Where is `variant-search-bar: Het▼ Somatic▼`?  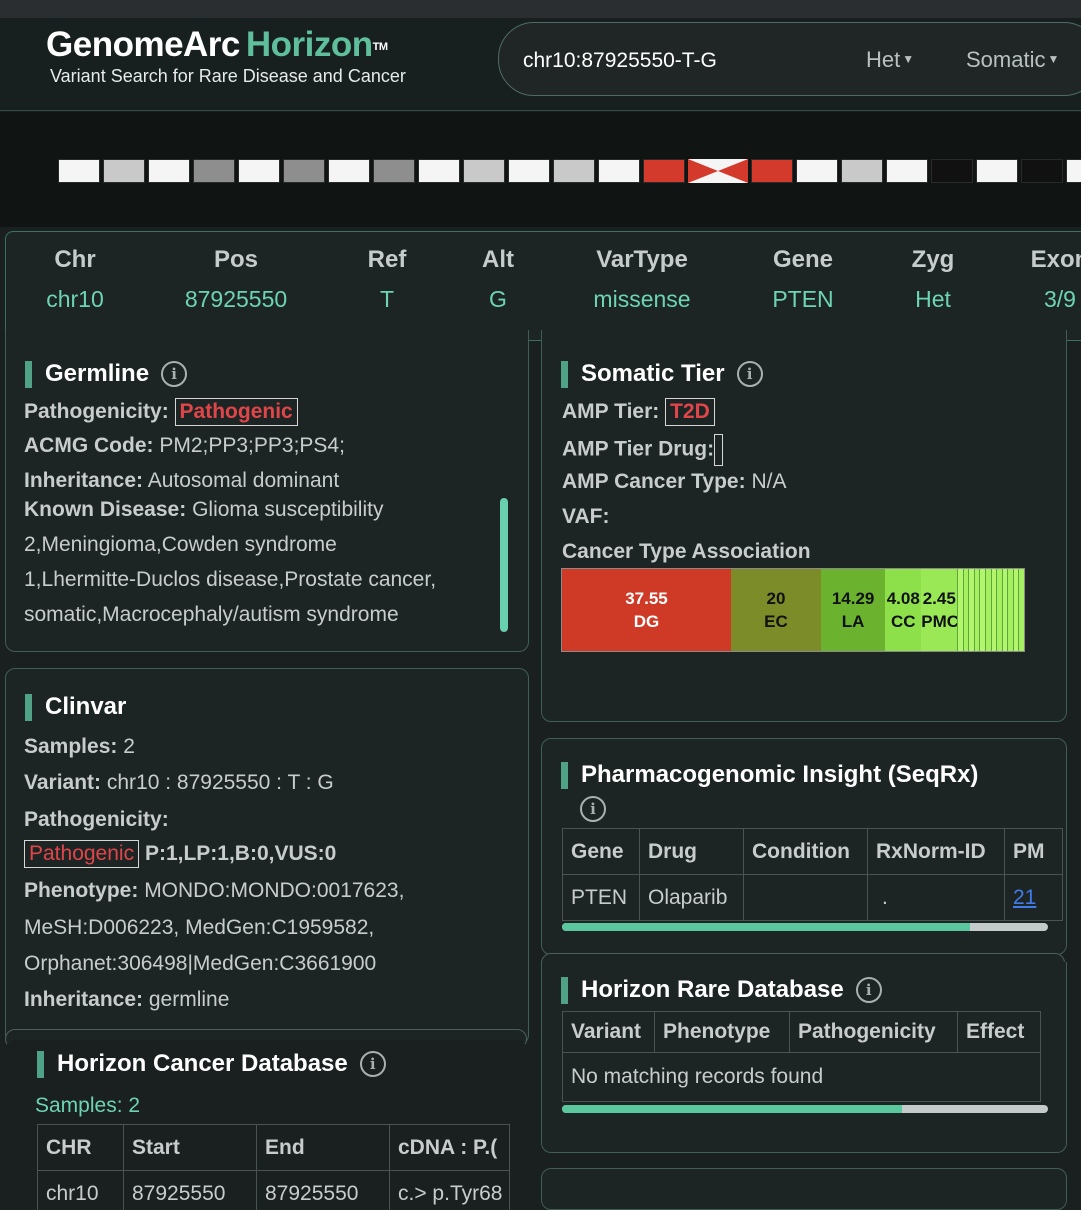 variant-search-bar: Het▼ Somatic▼ is located at coordinates (789, 59).